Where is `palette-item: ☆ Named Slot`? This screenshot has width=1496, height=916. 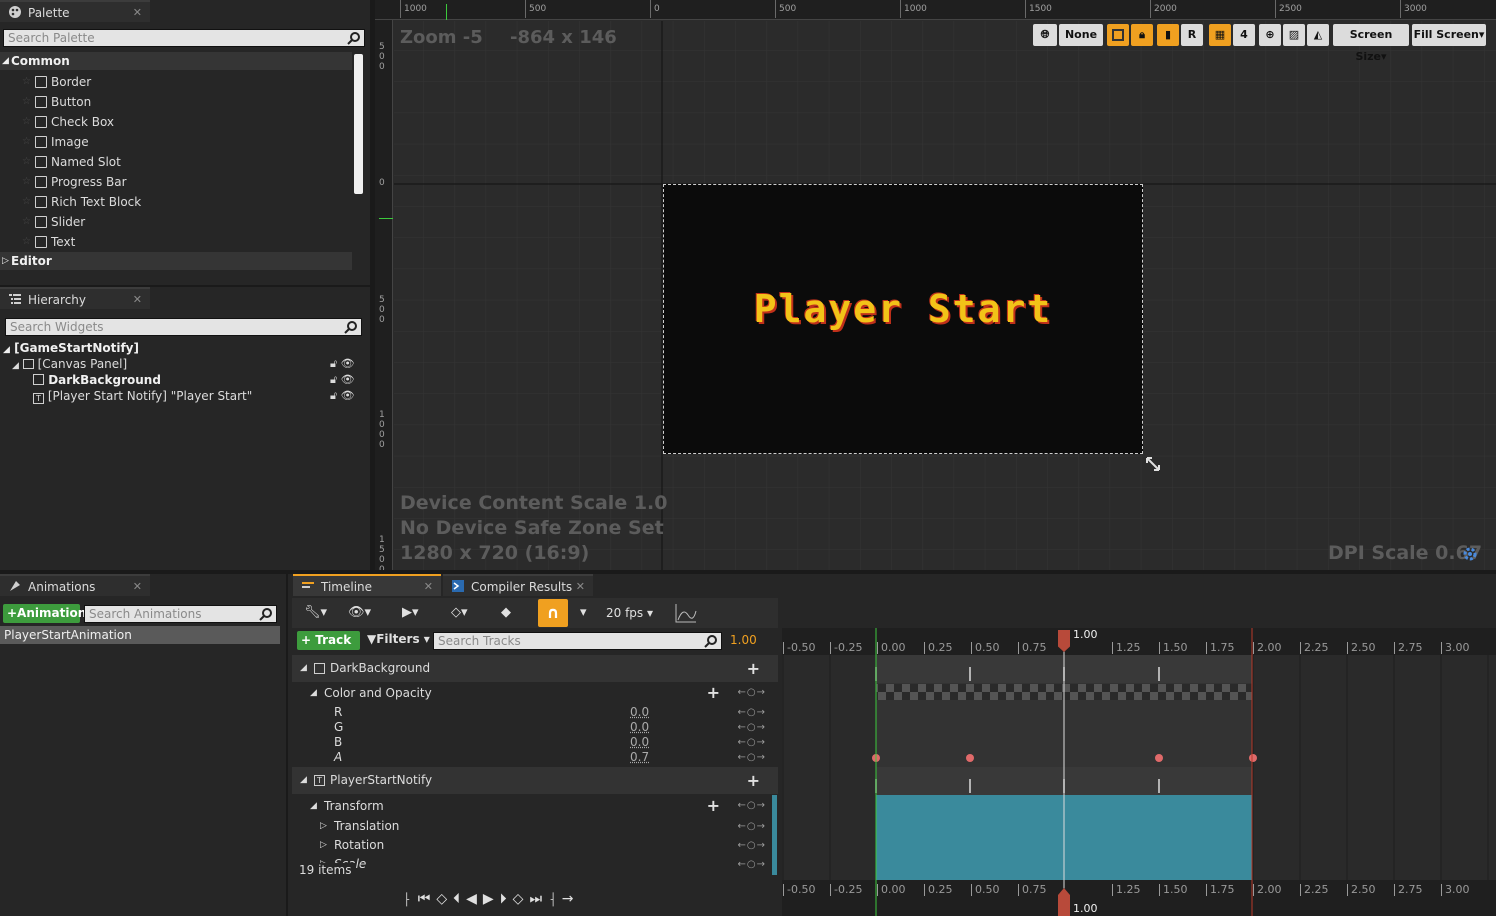 palette-item: ☆ Named Slot is located at coordinates (176, 162).